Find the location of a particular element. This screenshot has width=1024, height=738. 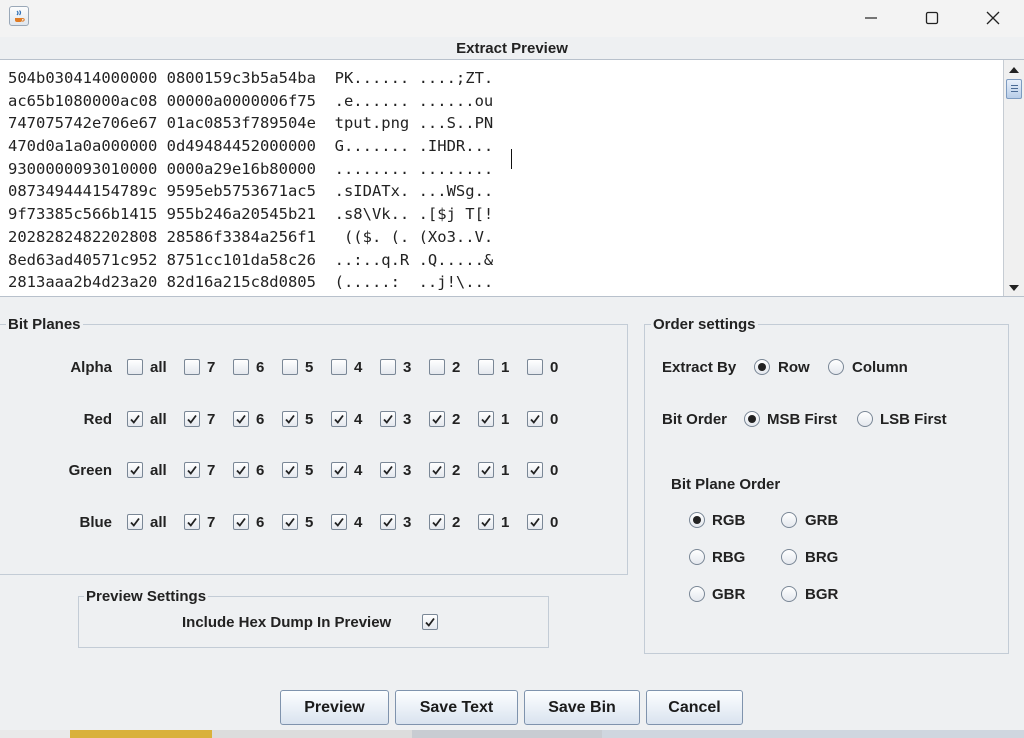

order-bgr-radio is located at coordinates (789, 594).